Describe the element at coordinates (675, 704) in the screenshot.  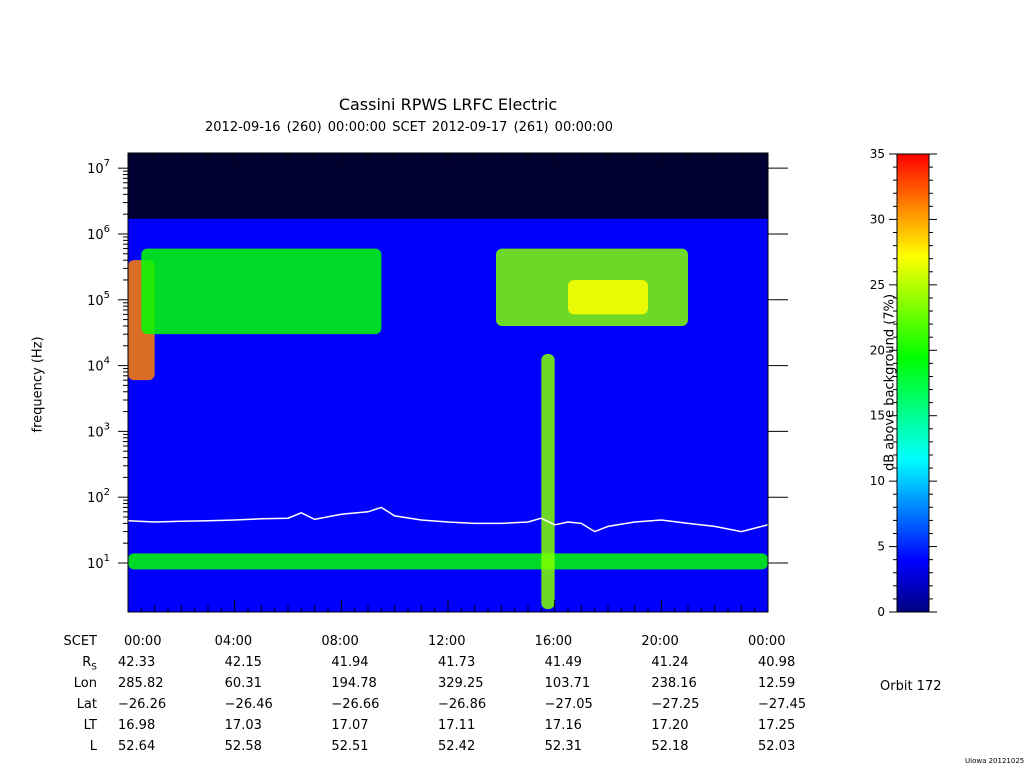
I see `ephemeris-value: −27.25` at that location.